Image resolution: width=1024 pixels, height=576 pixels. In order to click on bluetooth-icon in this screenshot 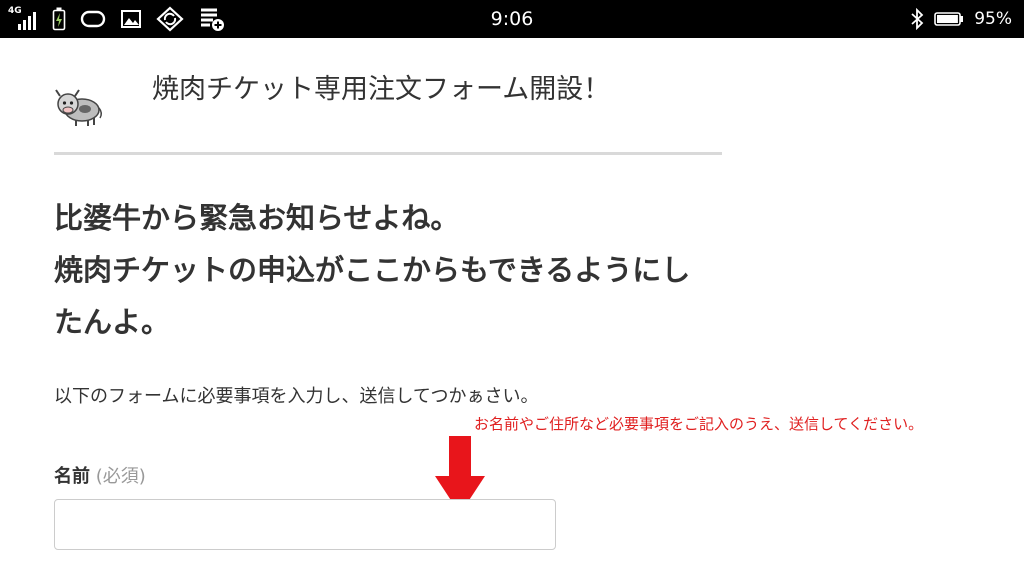, I will do `click(917, 19)`.